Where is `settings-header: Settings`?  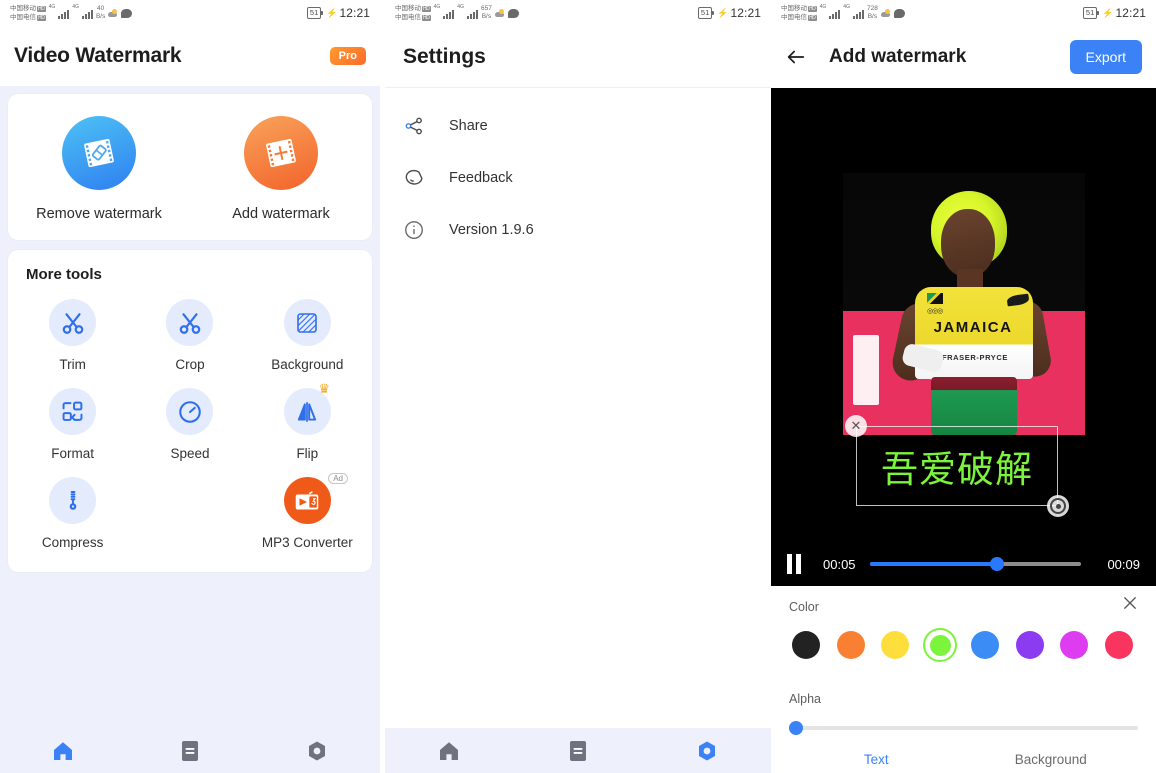
settings-header: Settings is located at coordinates (578, 57).